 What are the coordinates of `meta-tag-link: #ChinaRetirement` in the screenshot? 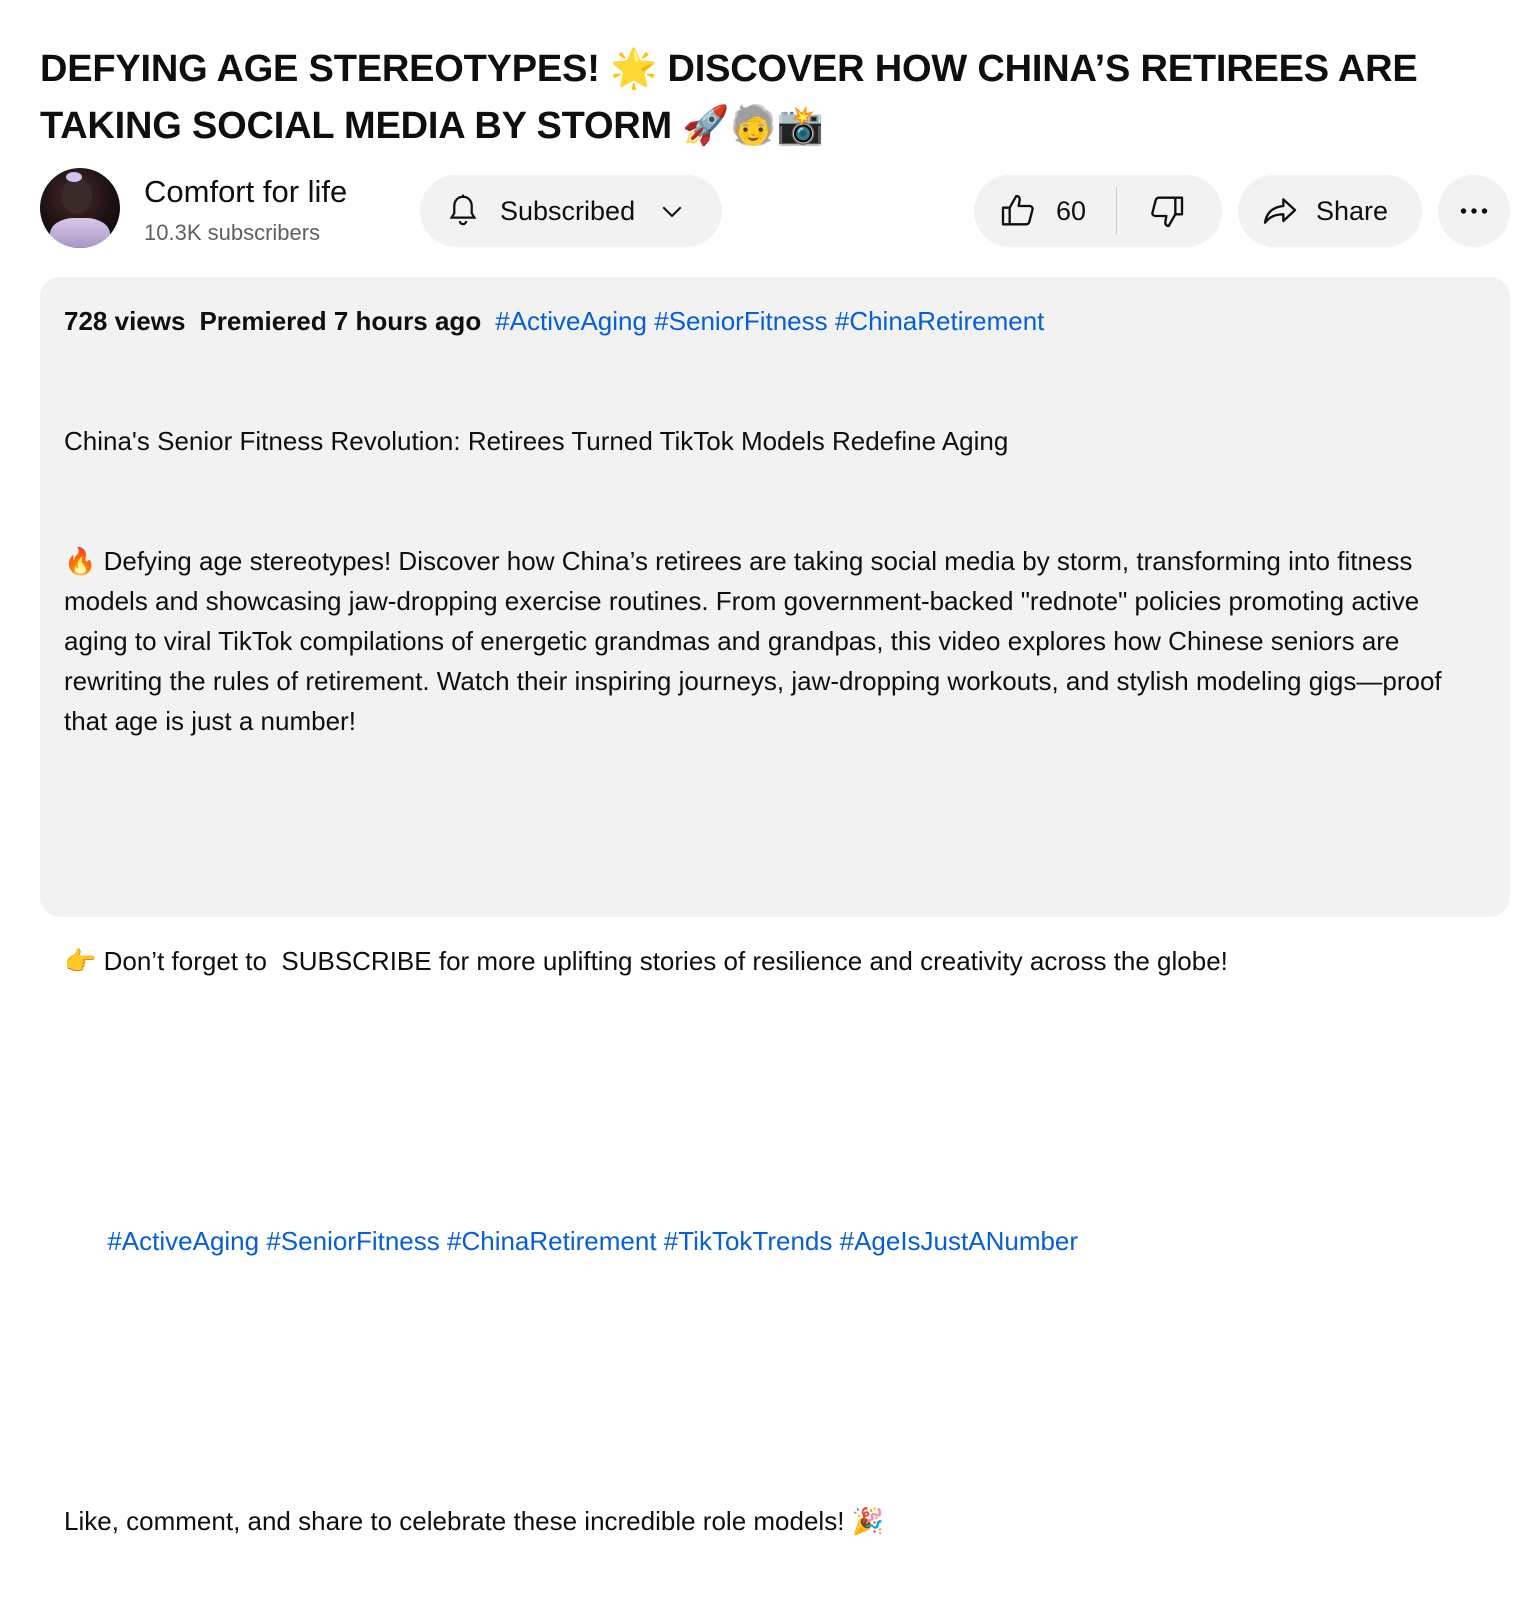 It's located at (940, 321).